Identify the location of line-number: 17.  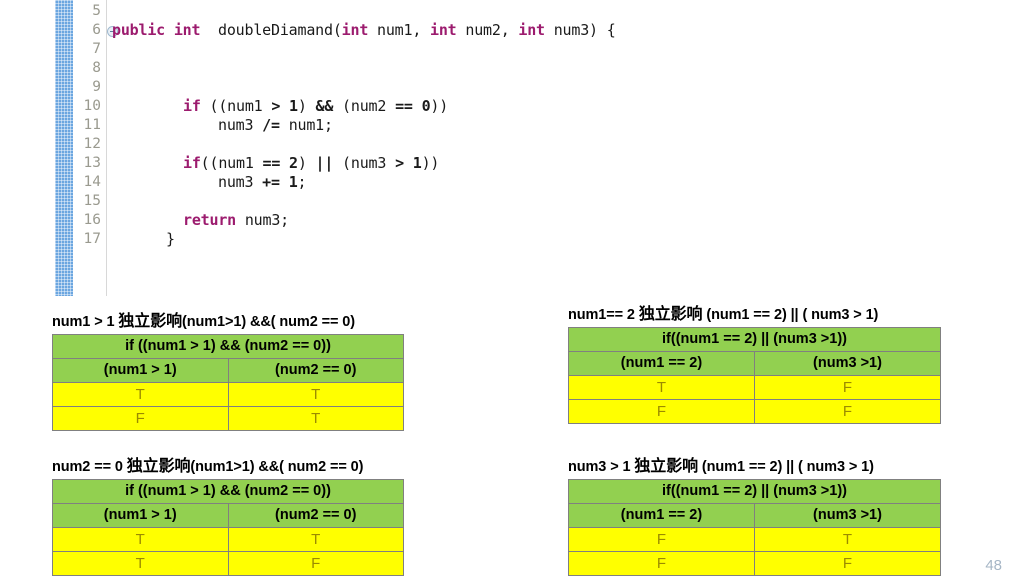
(92, 239).